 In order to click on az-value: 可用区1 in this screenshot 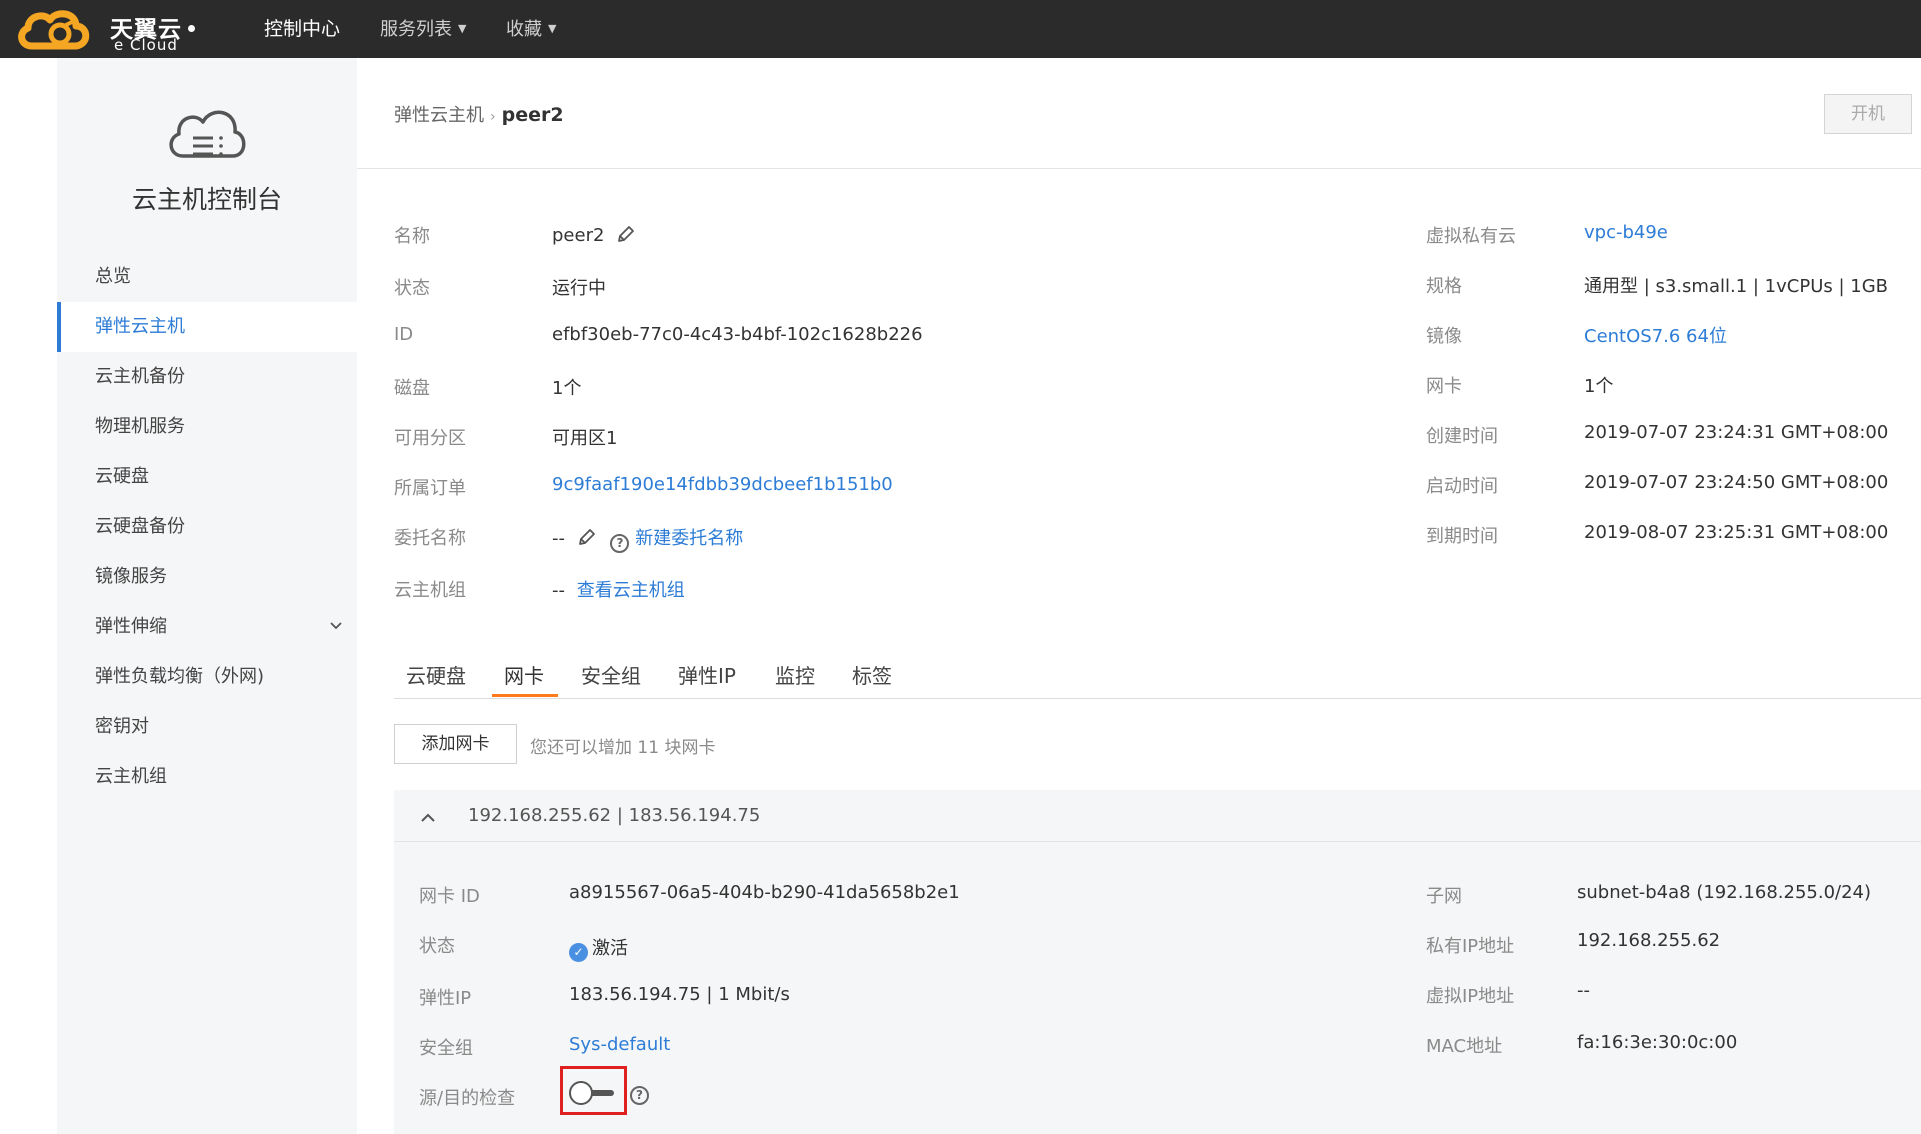, I will do `click(585, 438)`.